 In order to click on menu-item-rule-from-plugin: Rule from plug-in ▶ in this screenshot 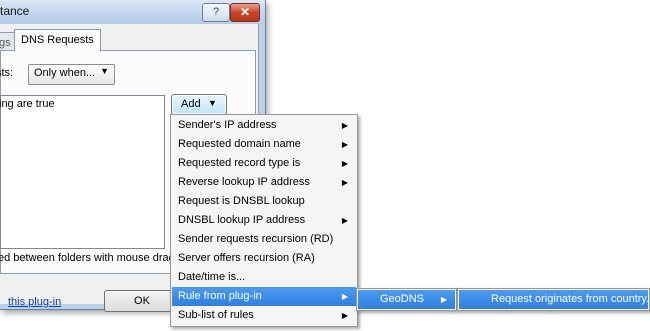, I will do `click(264, 296)`.